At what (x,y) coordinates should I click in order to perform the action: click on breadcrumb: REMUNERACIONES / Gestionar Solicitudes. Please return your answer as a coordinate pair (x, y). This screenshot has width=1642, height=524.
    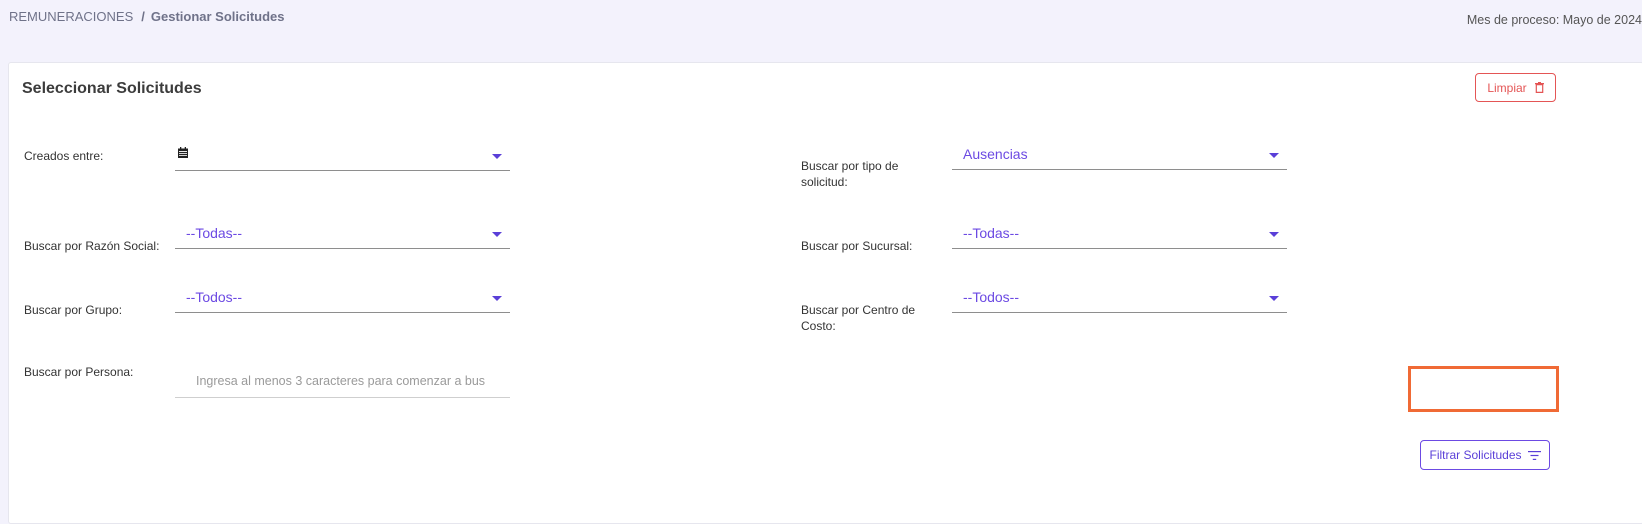
    Looking at the image, I should click on (147, 16).